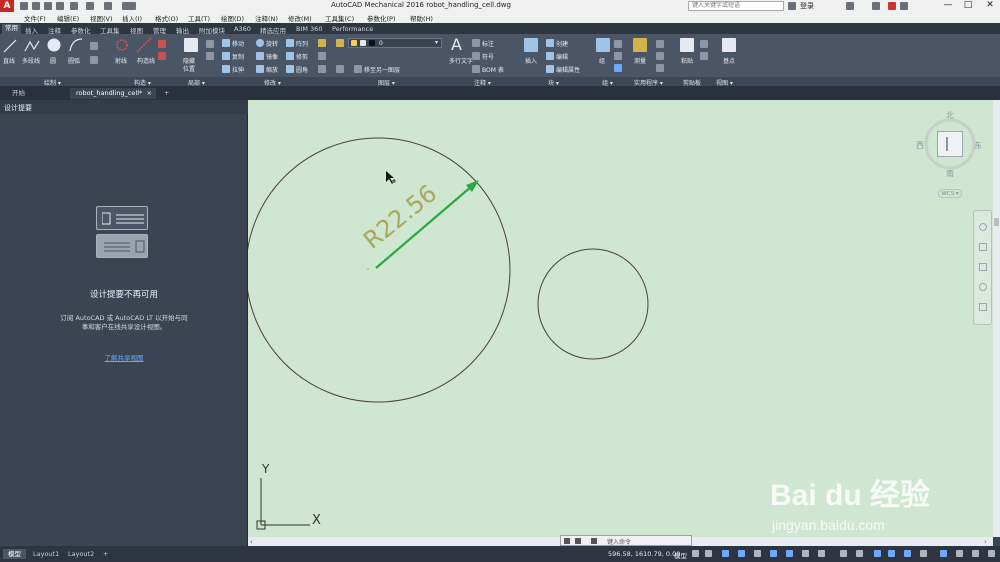  What do you see at coordinates (593, 304) in the screenshot?
I see `small-circle` at bounding box center [593, 304].